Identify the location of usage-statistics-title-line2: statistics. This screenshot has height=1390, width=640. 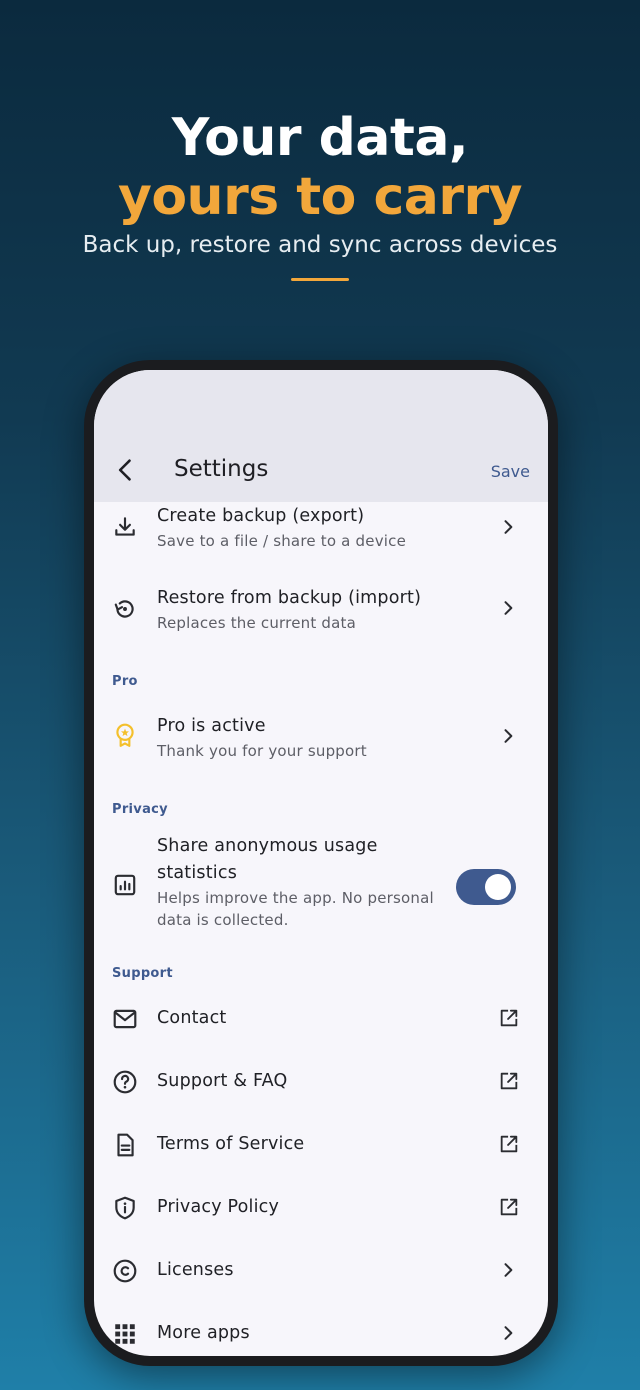
(197, 873).